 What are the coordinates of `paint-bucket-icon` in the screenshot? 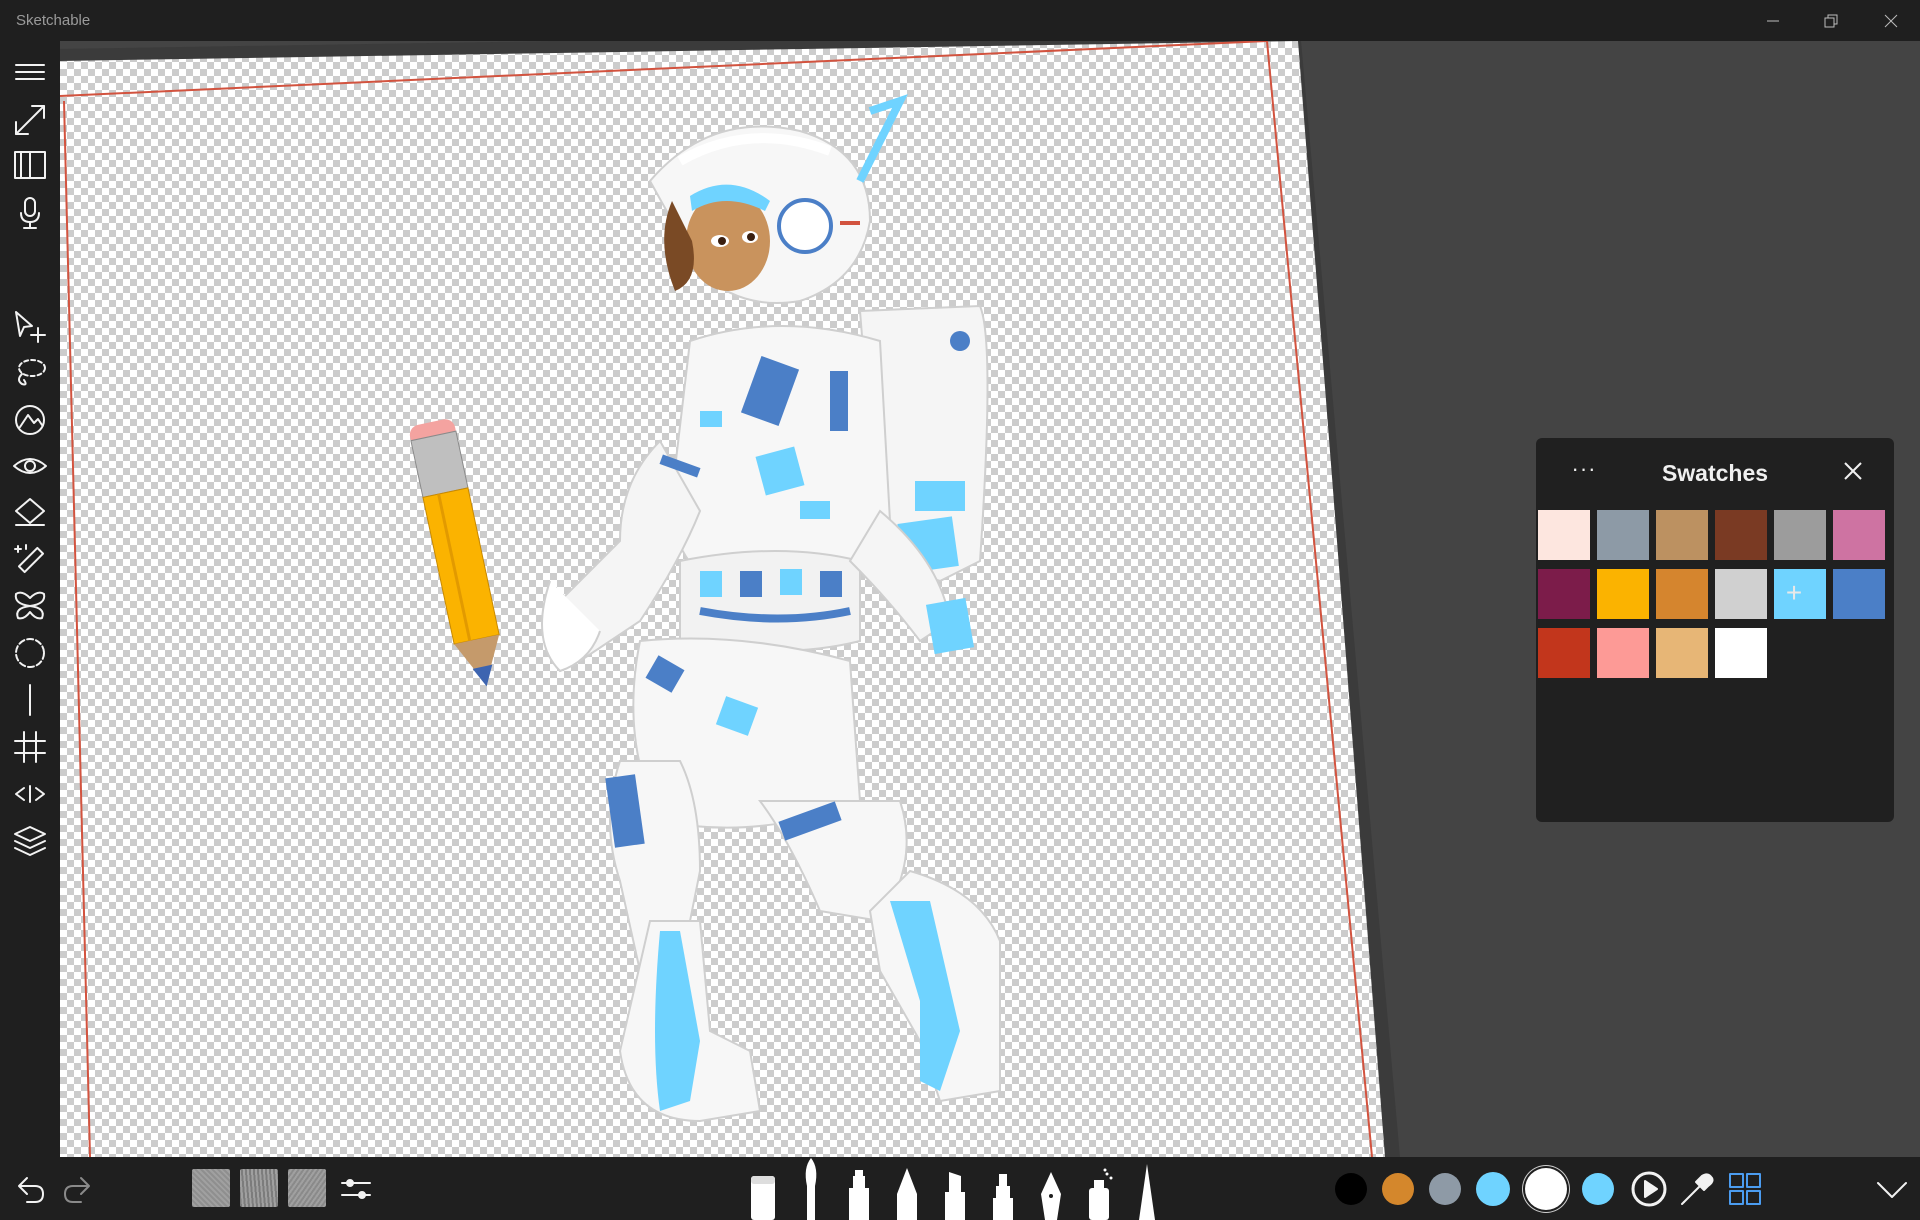 It's located at (30, 512).